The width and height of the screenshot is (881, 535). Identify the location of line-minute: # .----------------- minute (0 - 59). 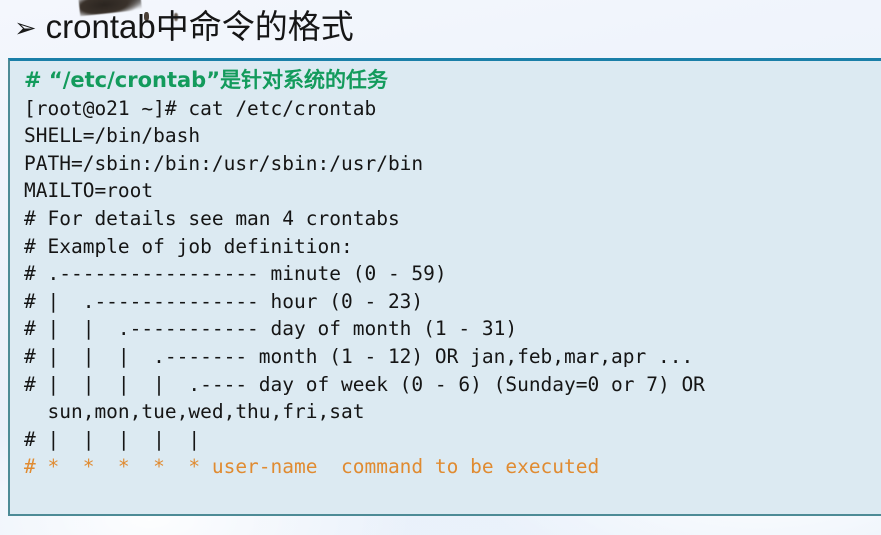
(235, 274).